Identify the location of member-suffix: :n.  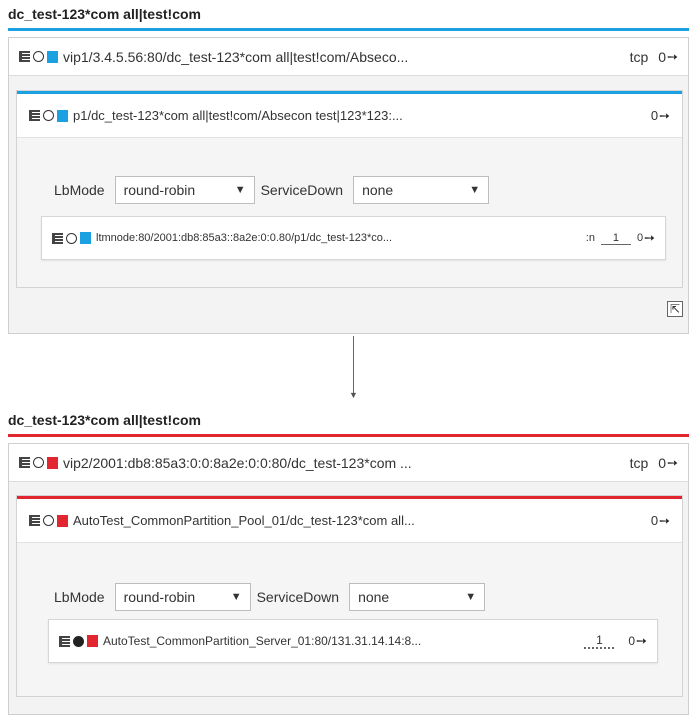
(590, 238).